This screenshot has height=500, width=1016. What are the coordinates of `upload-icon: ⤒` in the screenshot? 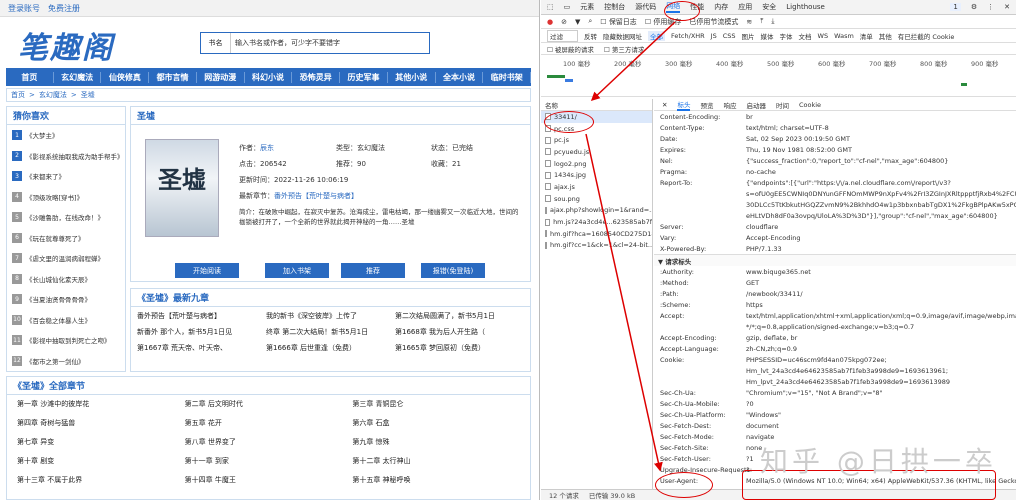 It's located at (761, 21).